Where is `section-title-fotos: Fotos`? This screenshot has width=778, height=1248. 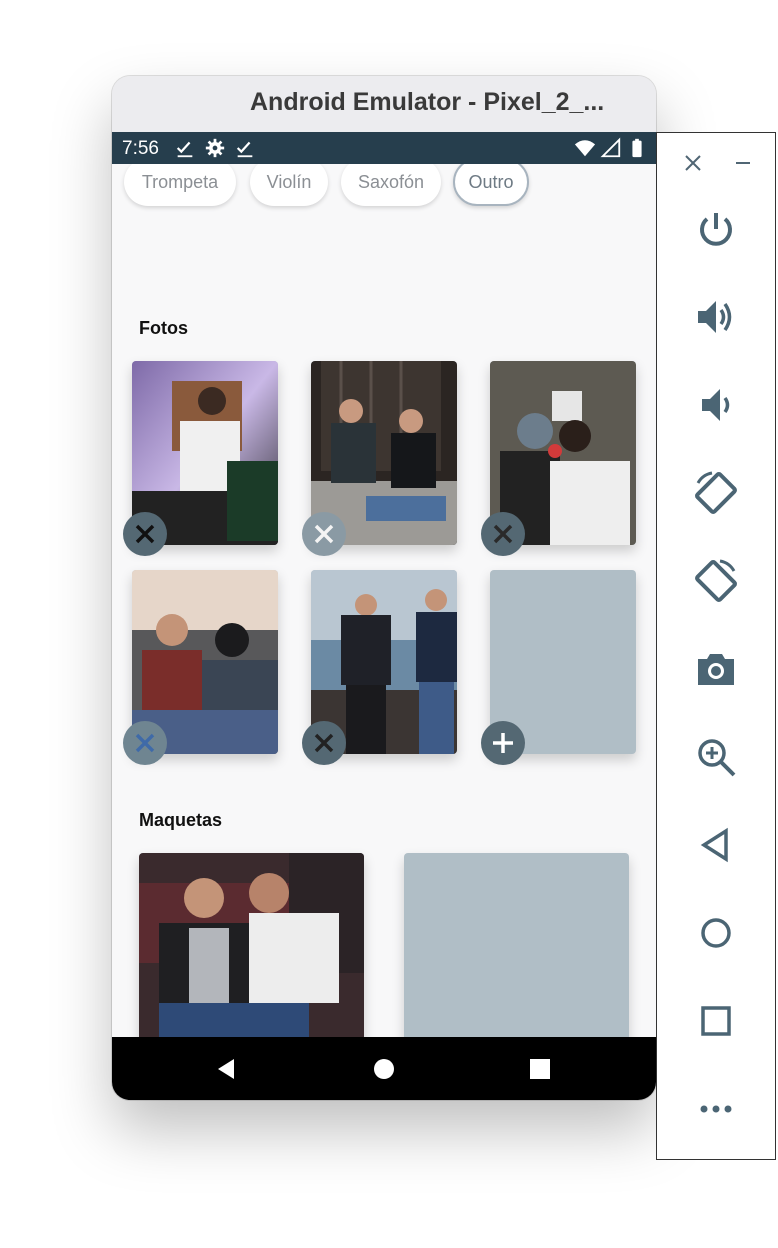 section-title-fotos: Fotos is located at coordinates (163, 328).